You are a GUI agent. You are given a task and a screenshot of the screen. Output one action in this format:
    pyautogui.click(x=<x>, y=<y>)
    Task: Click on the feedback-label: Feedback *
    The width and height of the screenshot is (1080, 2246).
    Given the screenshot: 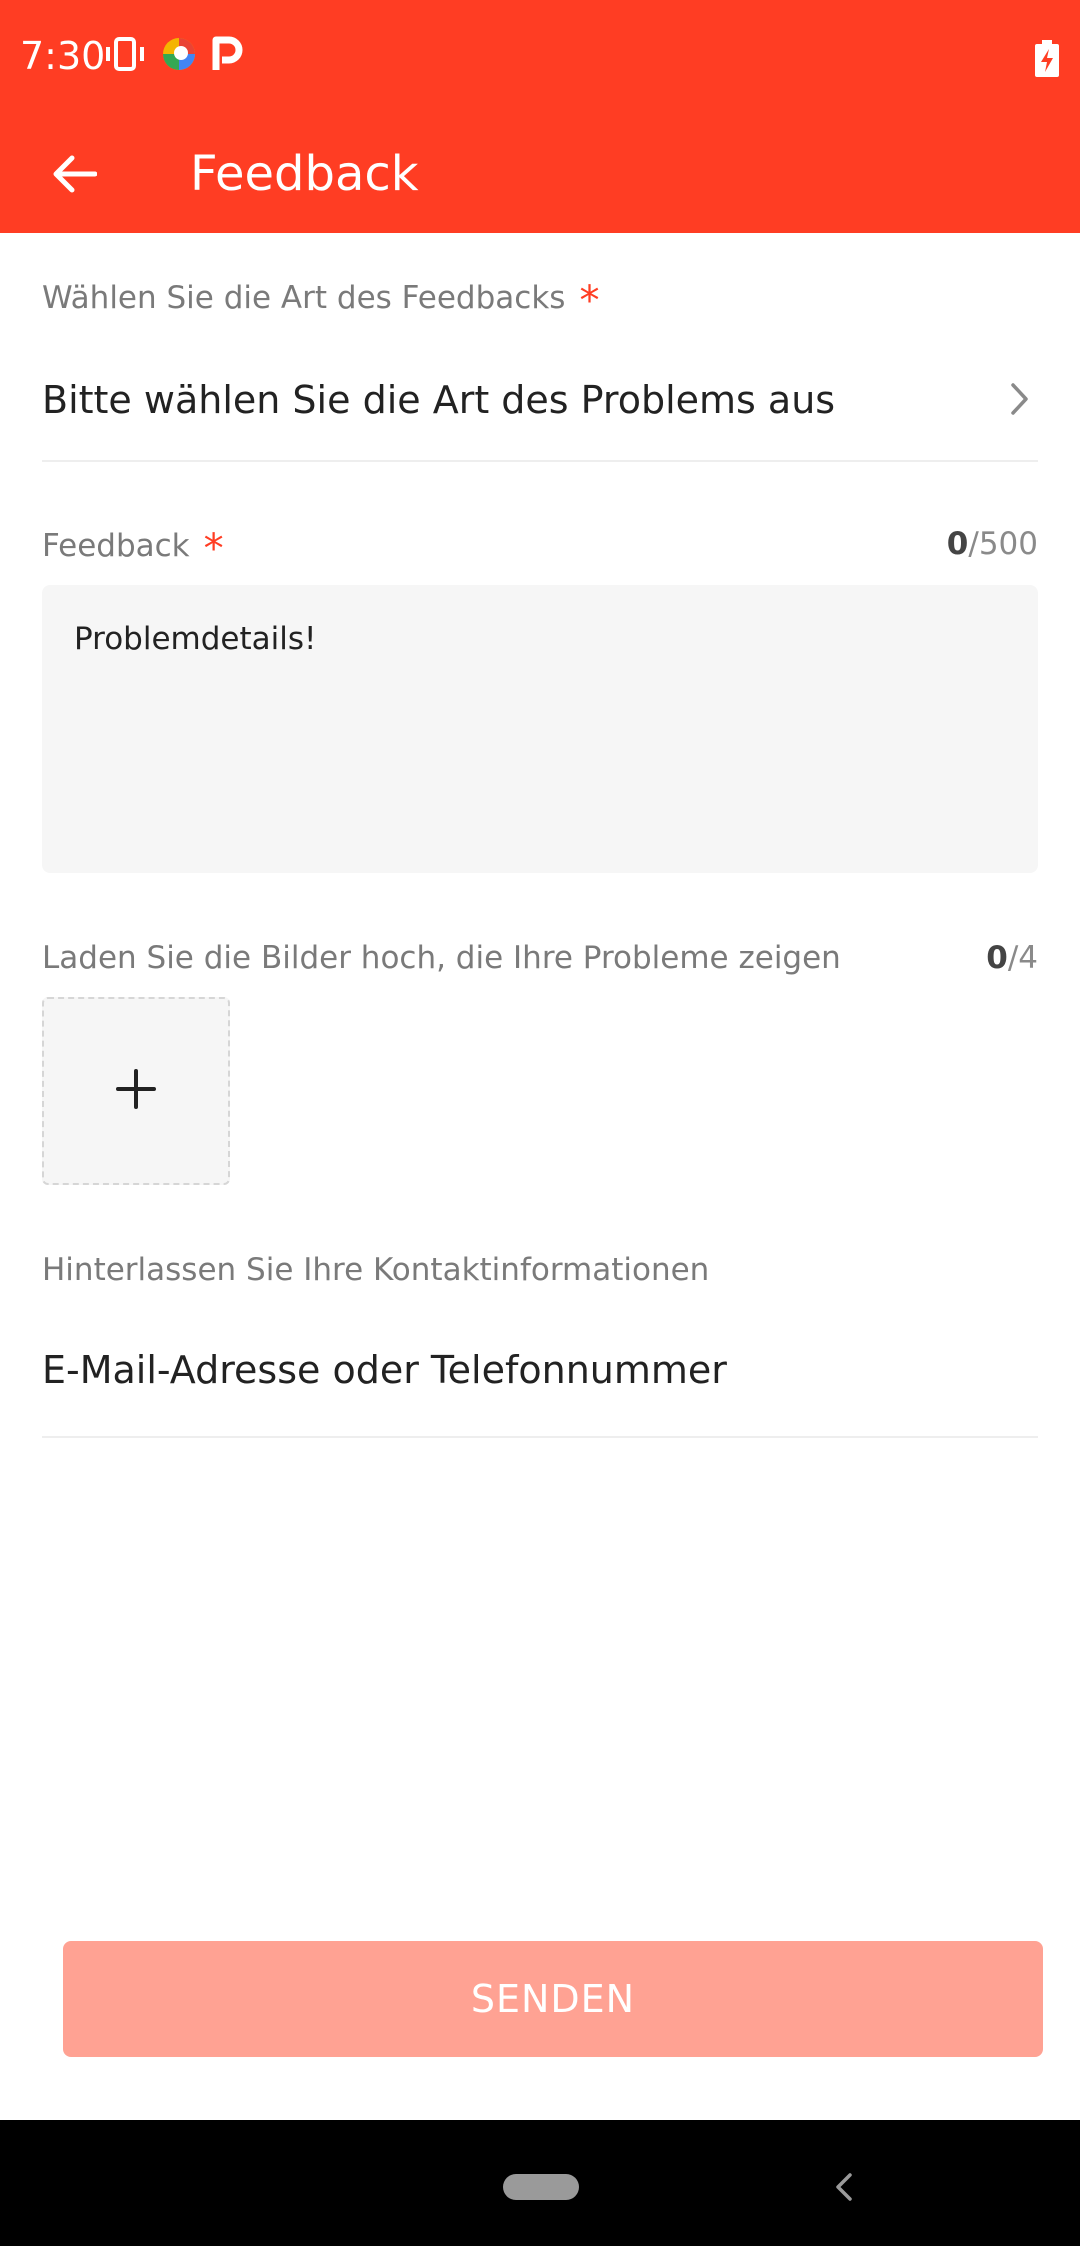 What is the action you would take?
    pyautogui.click(x=133, y=549)
    